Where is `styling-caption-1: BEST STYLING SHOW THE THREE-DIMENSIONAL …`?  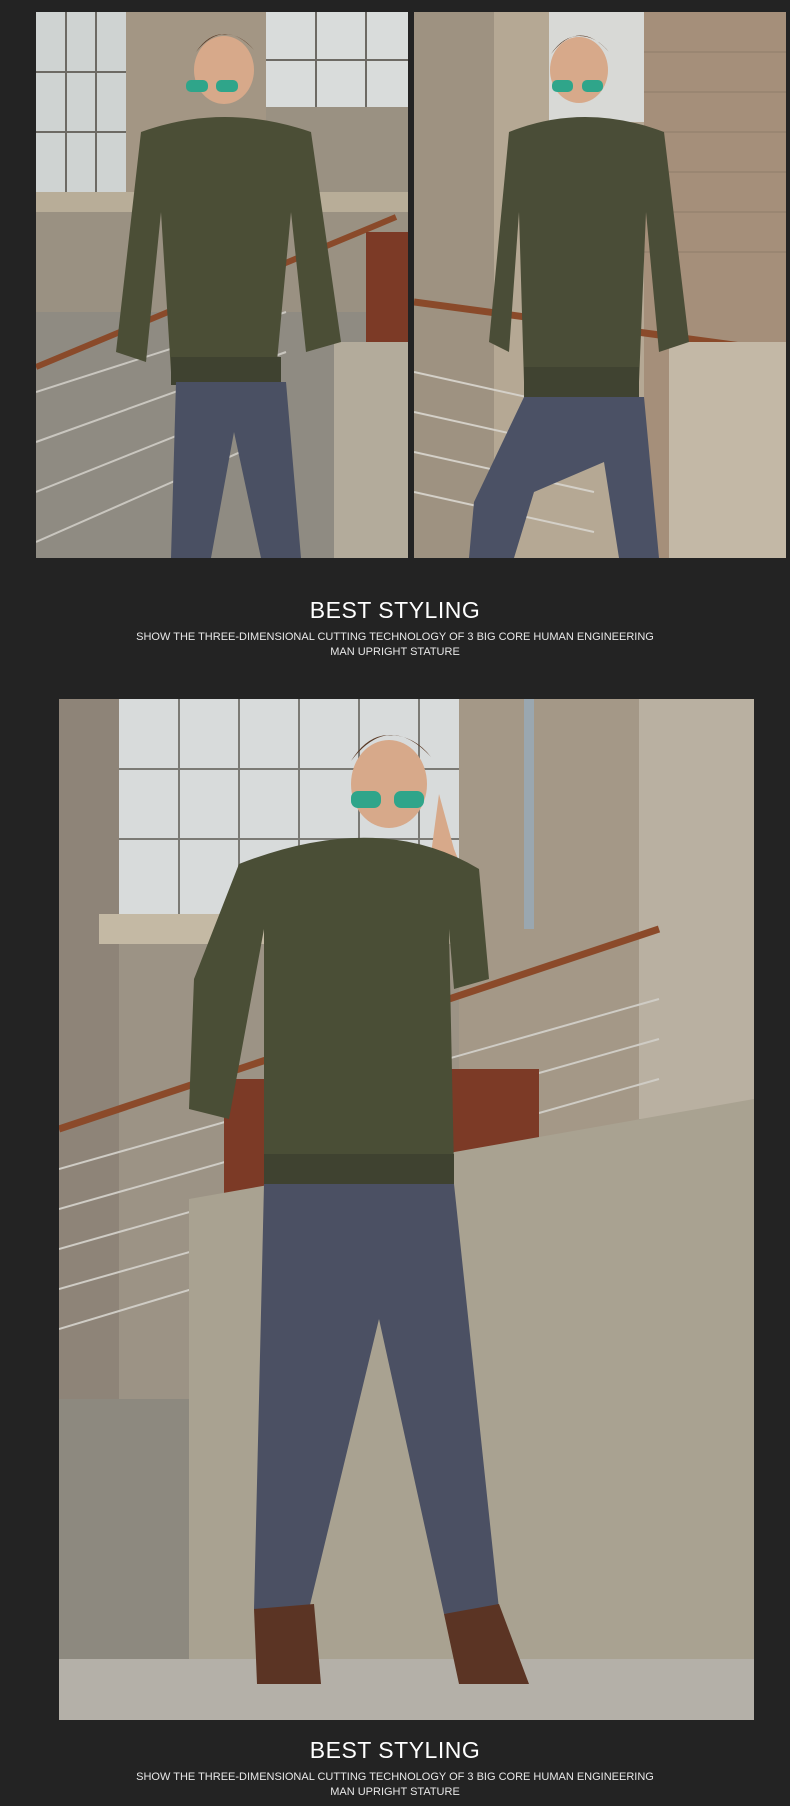 styling-caption-1: BEST STYLING SHOW THE THREE-DIMENSIONAL … is located at coordinates (395, 628).